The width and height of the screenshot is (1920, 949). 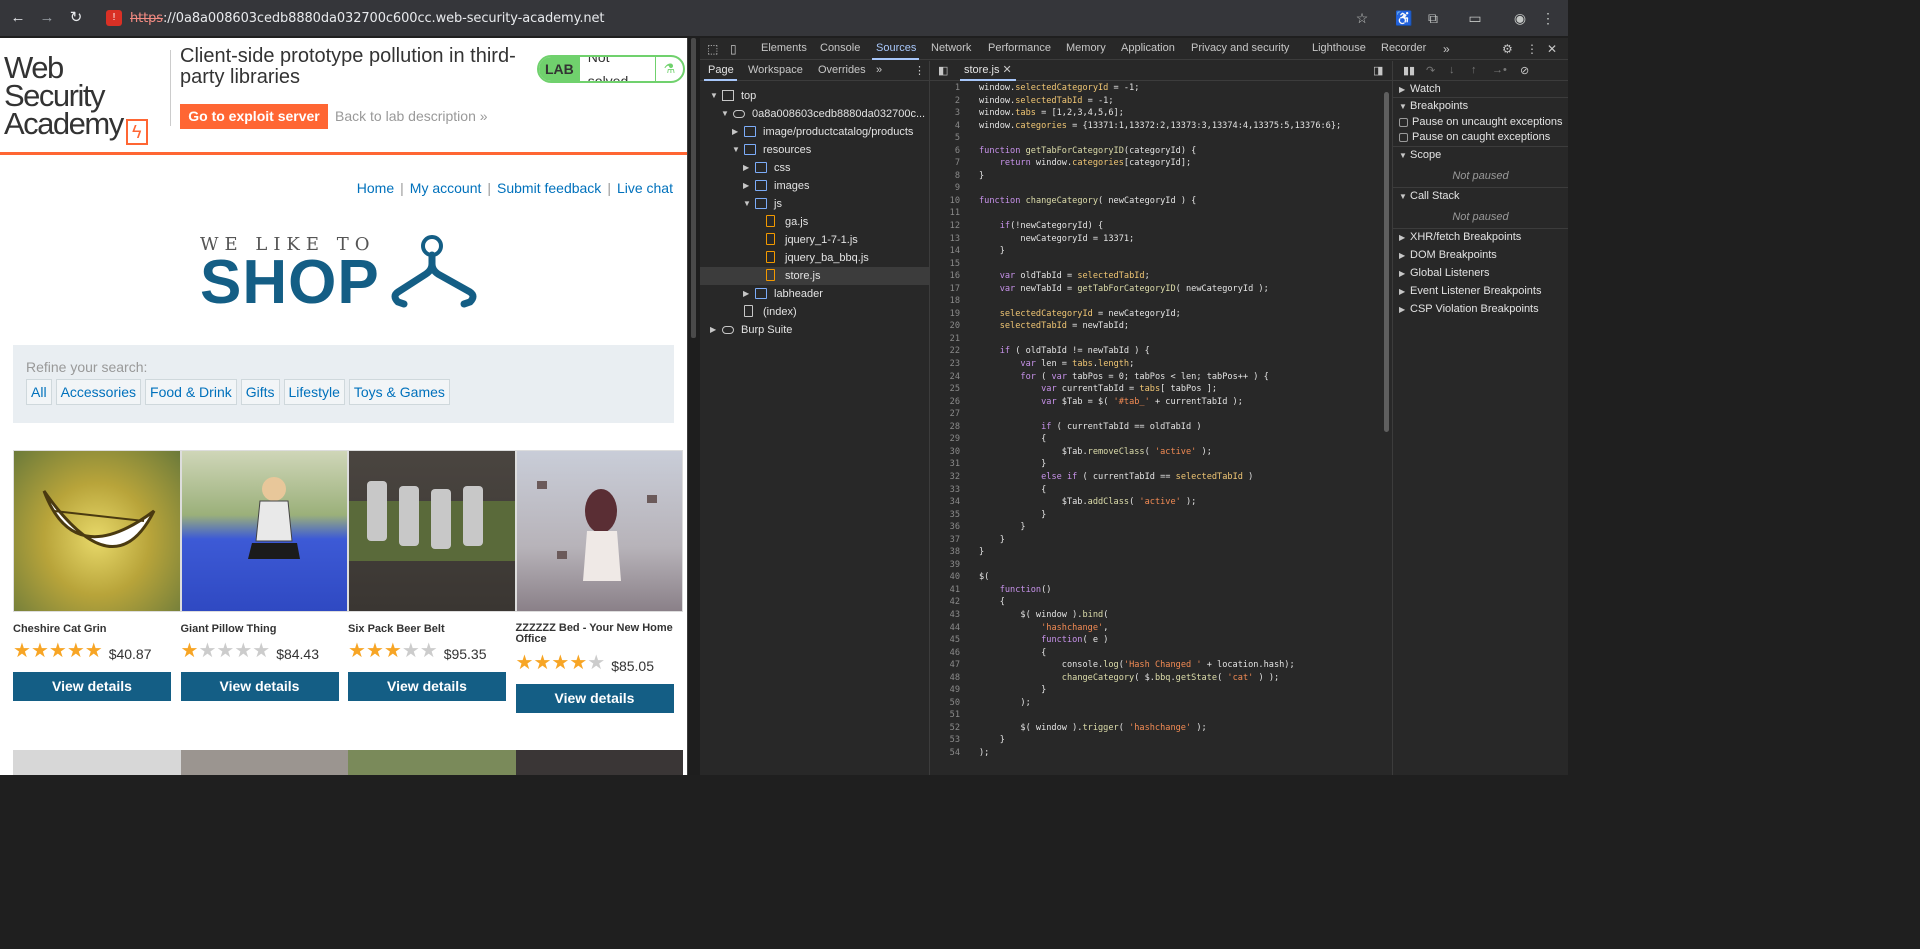 What do you see at coordinates (945, 678) in the screenshot?
I see `line-number: 48` at bounding box center [945, 678].